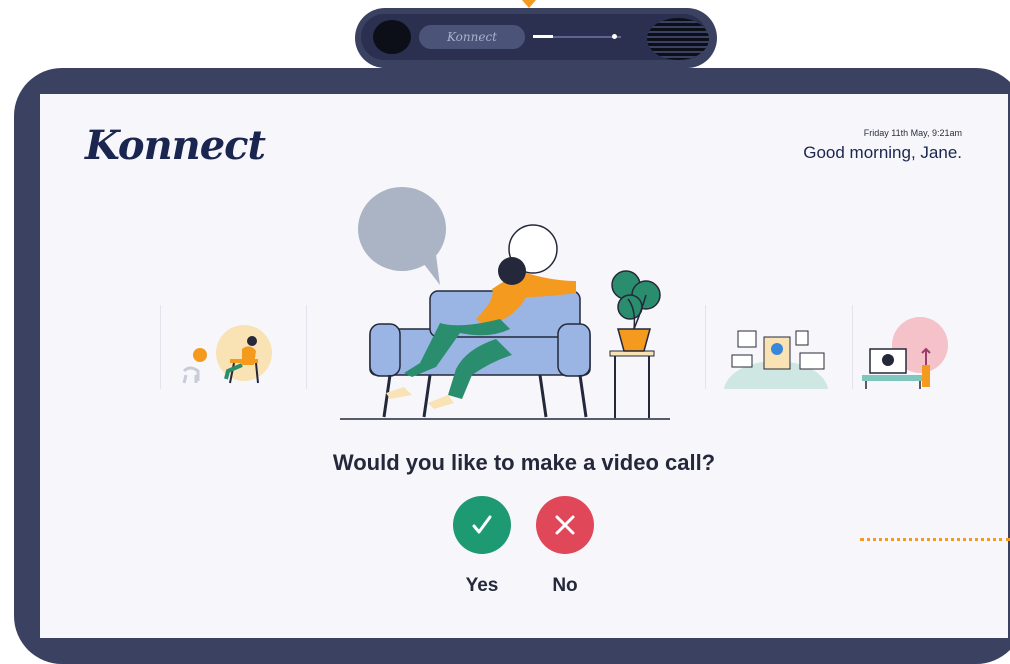 This screenshot has width=1010, height=664. I want to click on camera-brand-label: Konnect, so click(472, 37).